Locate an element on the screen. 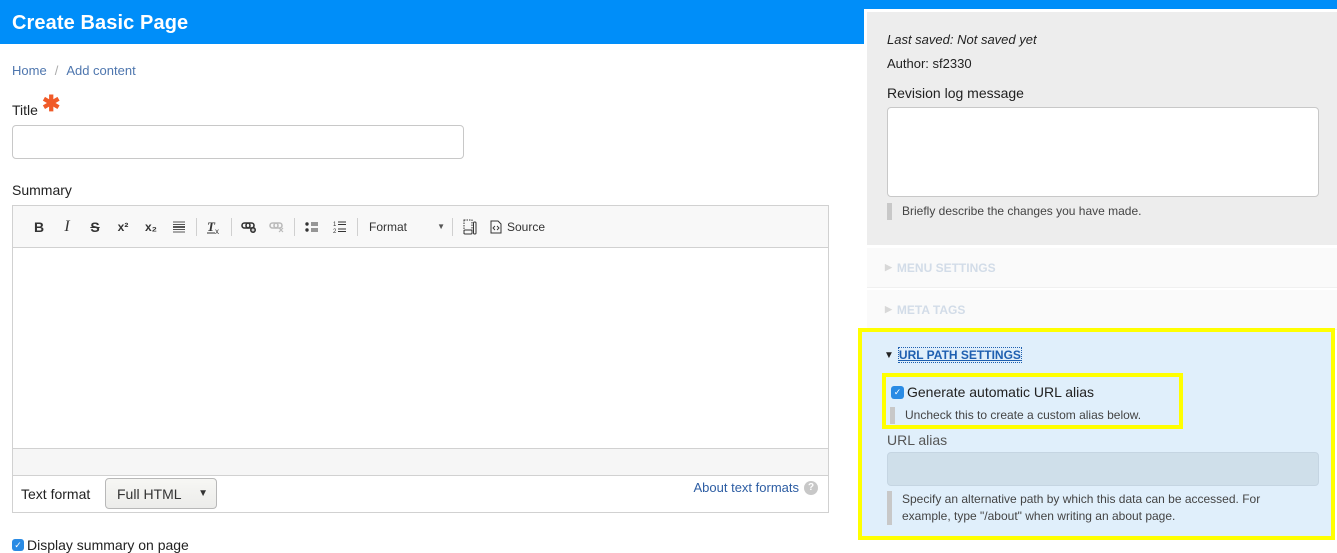 Image resolution: width=1337 pixels, height=553 pixels. text-format-select: Full HTML ▼ is located at coordinates (161, 493).